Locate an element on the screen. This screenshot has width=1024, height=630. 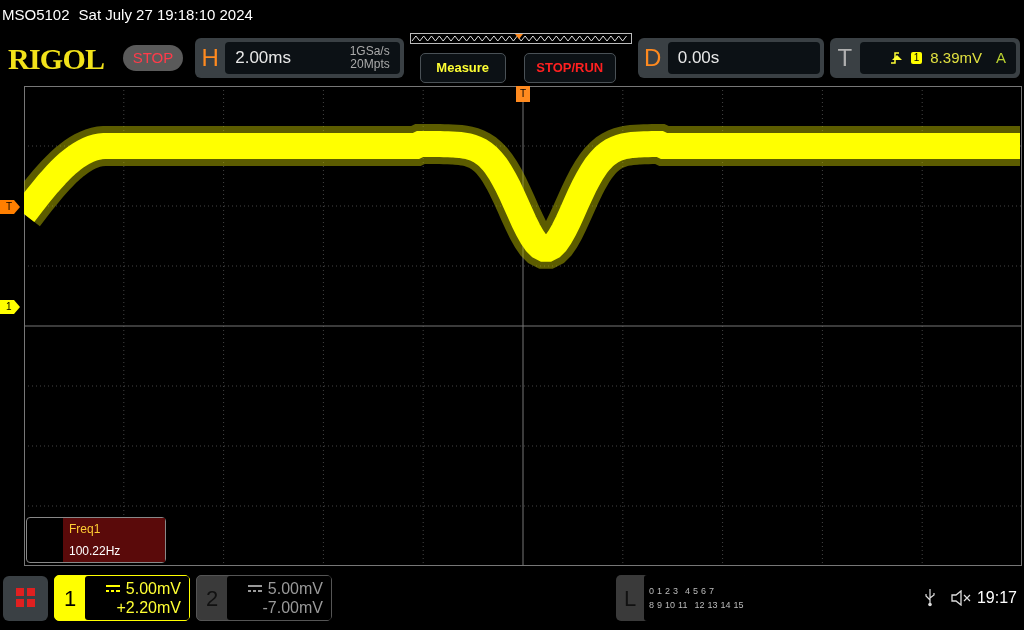
clock-time: 19:17 is located at coordinates (997, 598).